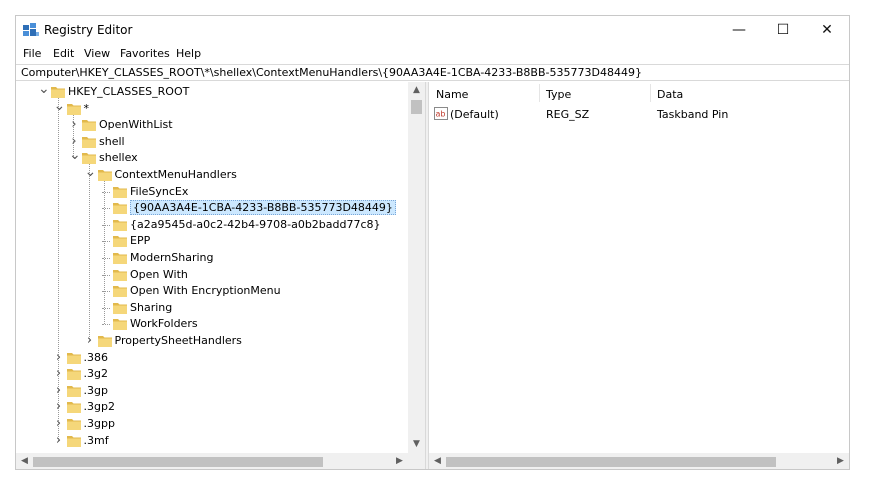 This screenshot has width=871, height=483. Describe the element at coordinates (432, 30) in the screenshot. I see `title-bar: Registry Editor — ☐ ✕` at that location.